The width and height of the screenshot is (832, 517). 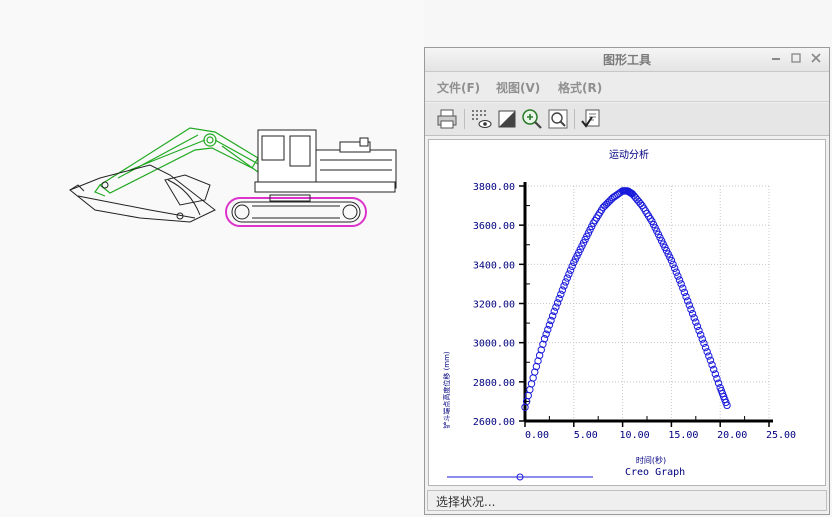 I want to click on y-tick-label: 3200.00, so click(x=494, y=305).